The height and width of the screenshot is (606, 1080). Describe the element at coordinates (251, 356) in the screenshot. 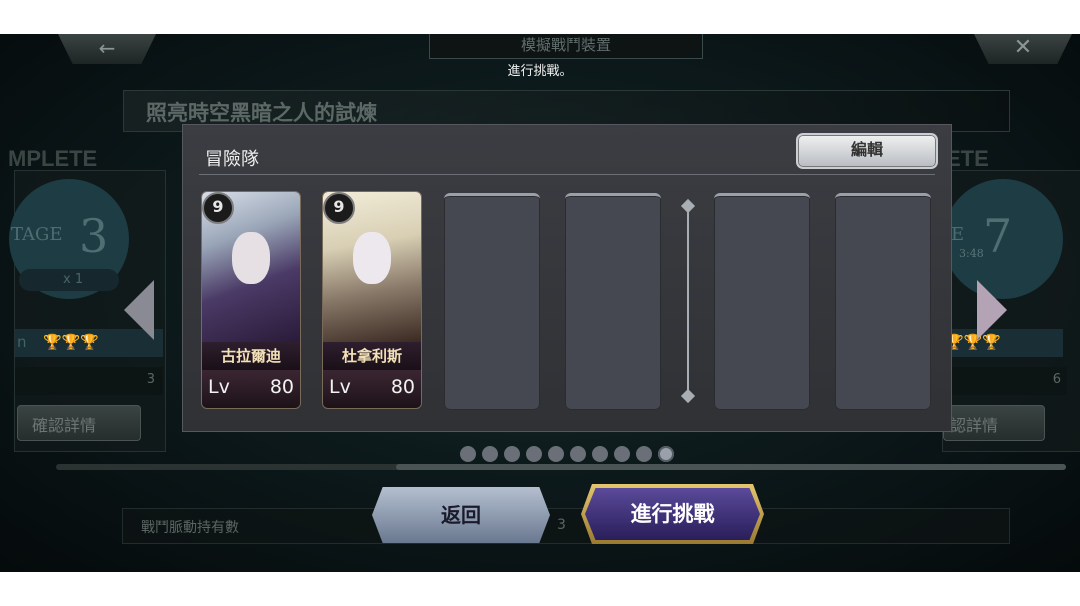

I see `hero-name-1: 古拉爾迪` at that location.